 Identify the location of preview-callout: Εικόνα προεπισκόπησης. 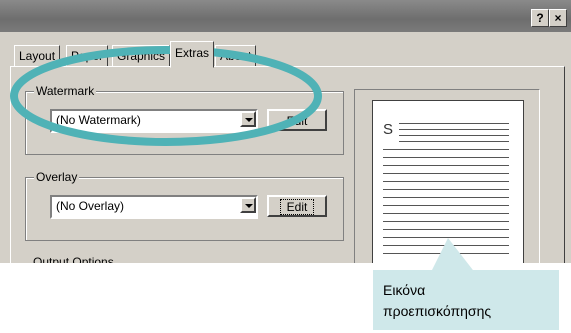
(466, 300).